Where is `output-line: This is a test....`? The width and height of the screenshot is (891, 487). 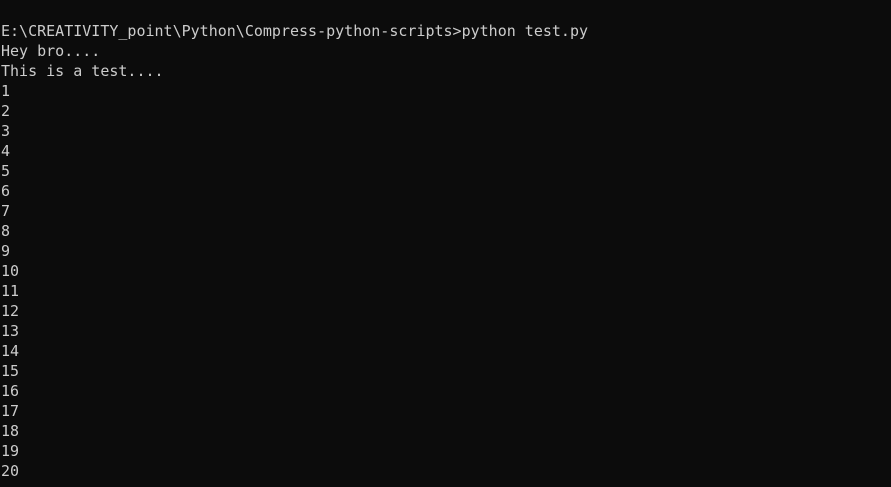 output-line: This is a test.... is located at coordinates (82, 71).